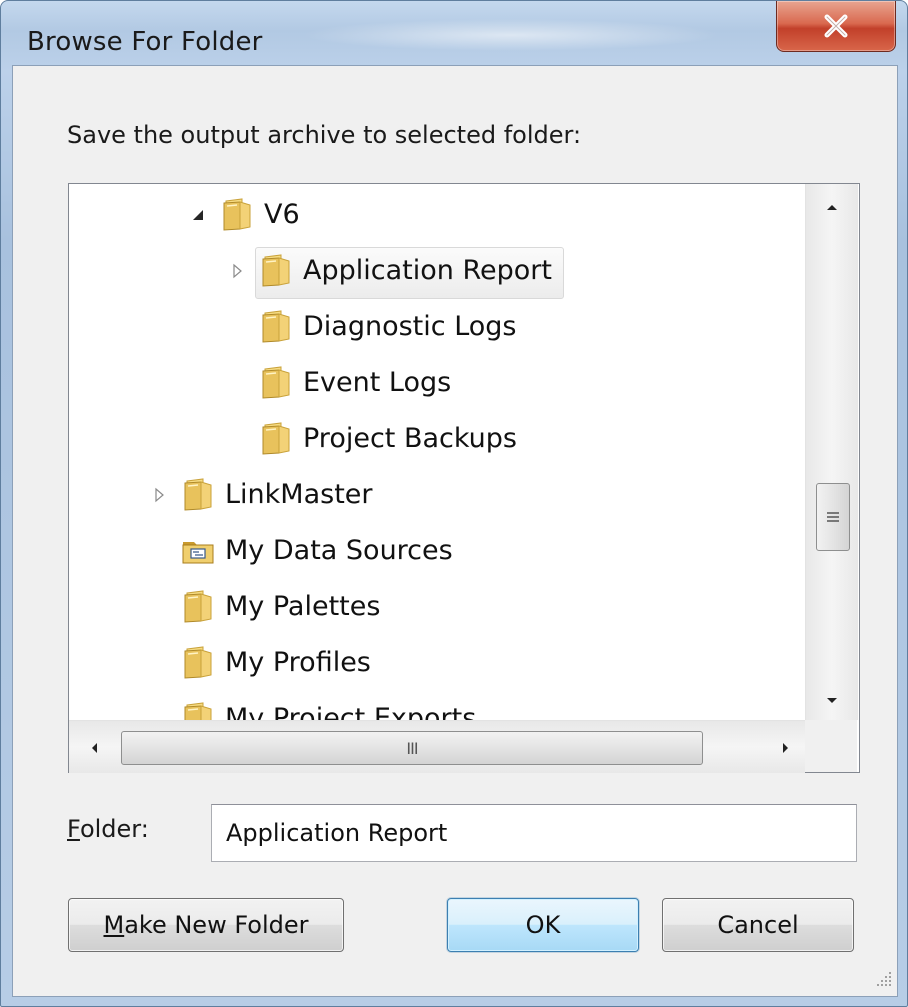 This screenshot has height=1007, width=908. What do you see at coordinates (437, 663) in the screenshot?
I see `tree-item: My Profiles` at bounding box center [437, 663].